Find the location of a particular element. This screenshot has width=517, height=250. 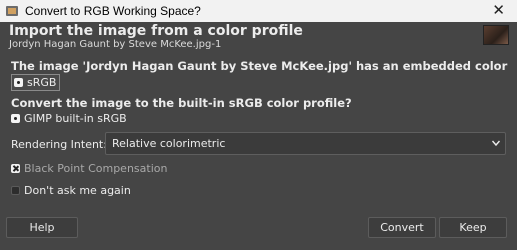

image-name: Jordyn Hagan Gaunt by Steve McKee.jpg-1 is located at coordinates (115, 44).